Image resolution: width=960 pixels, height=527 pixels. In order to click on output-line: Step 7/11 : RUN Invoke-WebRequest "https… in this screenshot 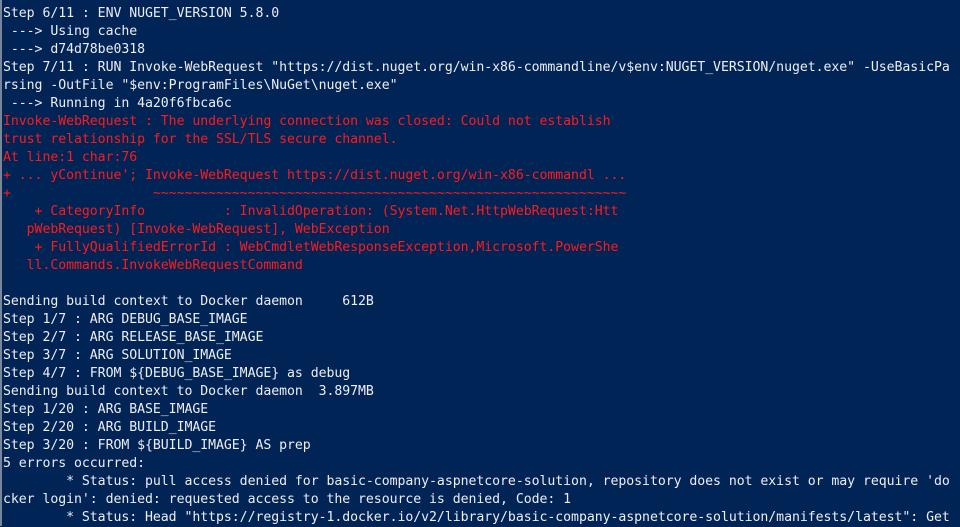, I will do `click(476, 67)`.